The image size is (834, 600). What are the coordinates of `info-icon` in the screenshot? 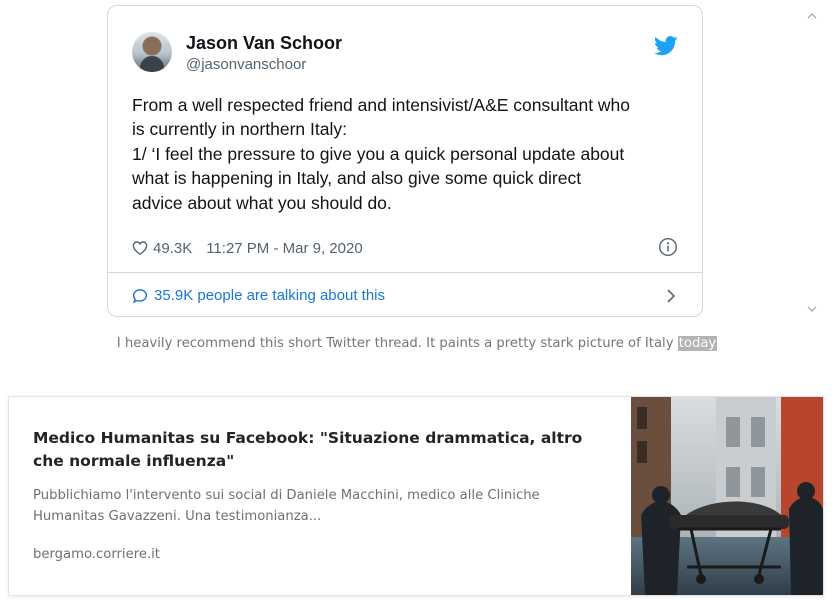 It's located at (668, 247).